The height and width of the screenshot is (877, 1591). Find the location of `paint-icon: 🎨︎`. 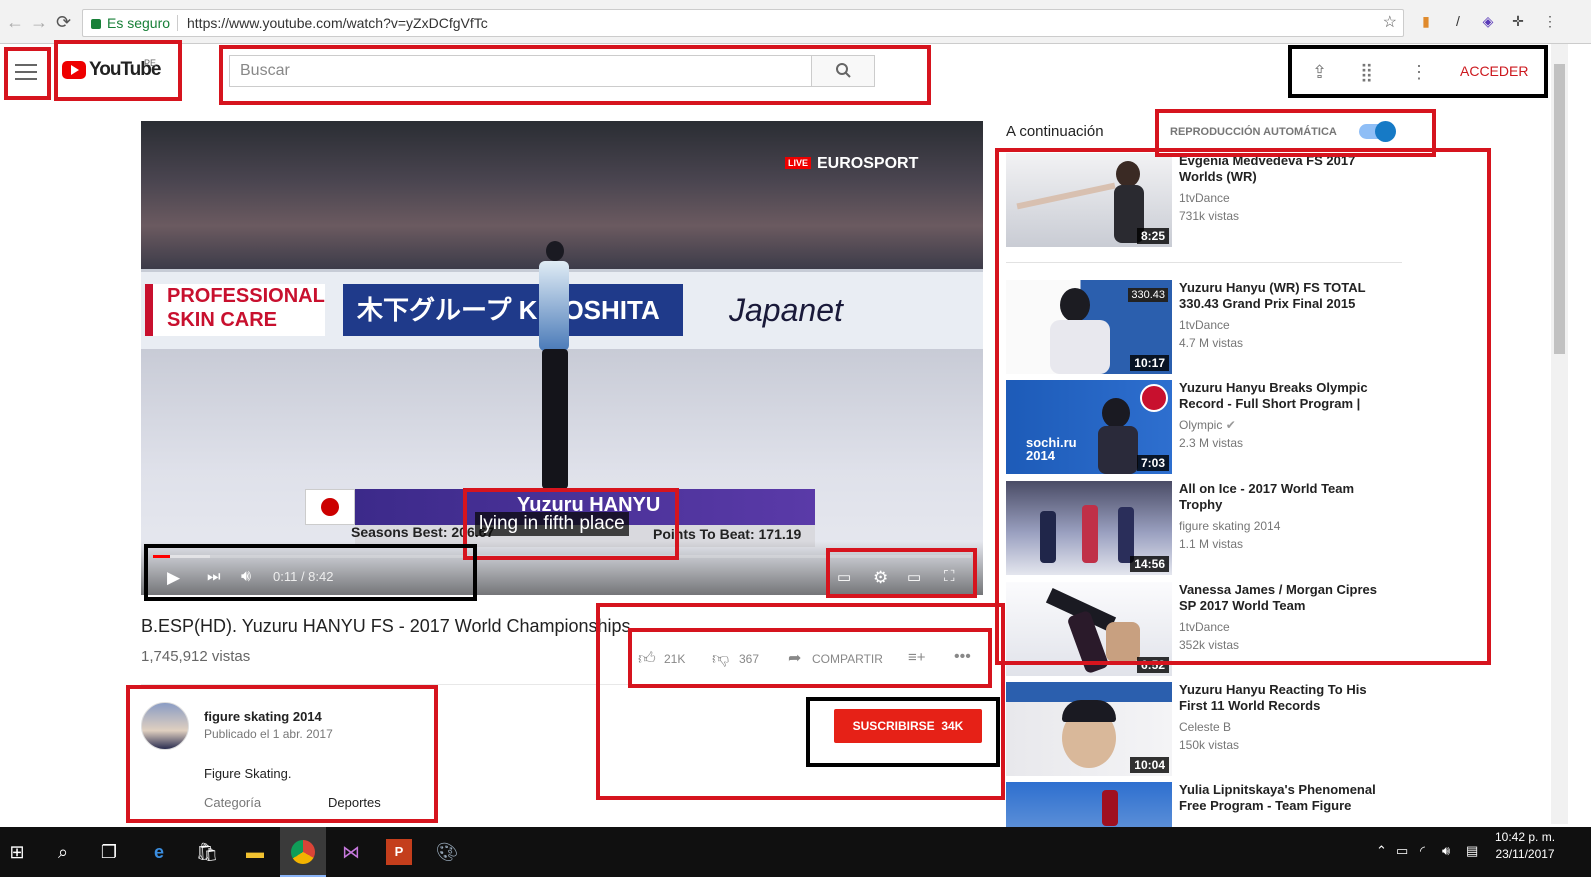

paint-icon: 🎨︎ is located at coordinates (447, 852).